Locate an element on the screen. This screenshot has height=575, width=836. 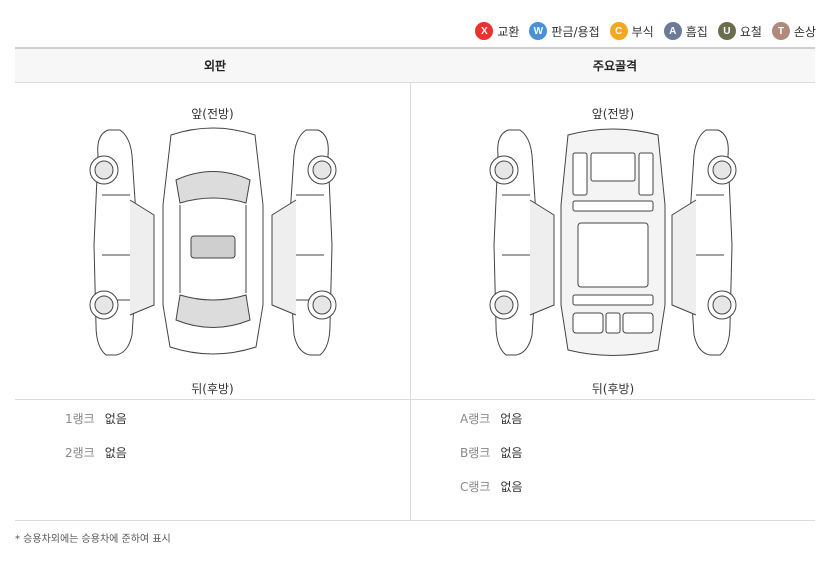
panel-header: 외판 주요골격 is located at coordinates (415, 66).